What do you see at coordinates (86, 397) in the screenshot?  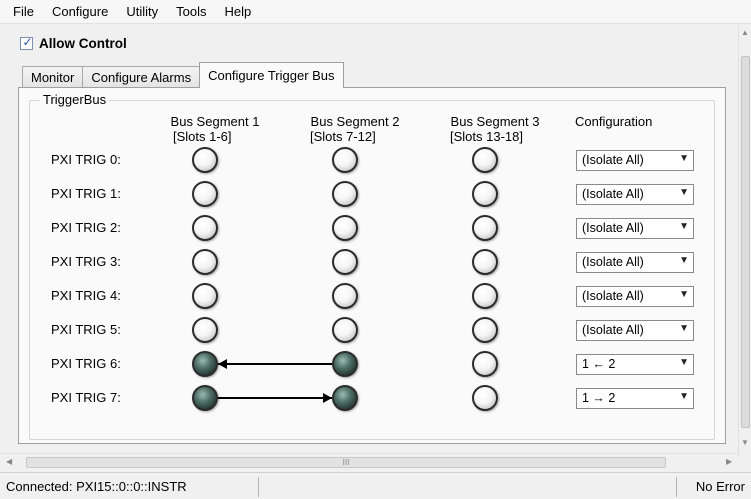 I see `trigger-row-label: PXI TRIG 7:` at bounding box center [86, 397].